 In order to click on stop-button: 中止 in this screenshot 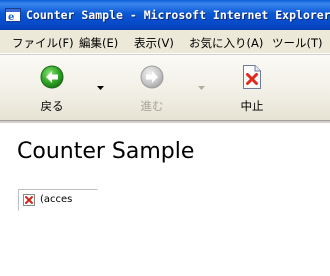, I will do `click(252, 89)`.